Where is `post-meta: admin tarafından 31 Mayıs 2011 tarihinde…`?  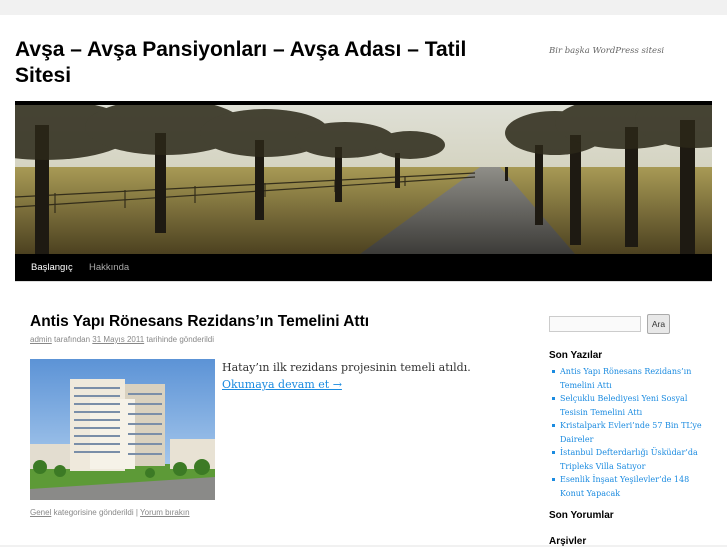
post-meta: admin tarafından 31 Mayıs 2011 tarihinde… is located at coordinates (122, 339).